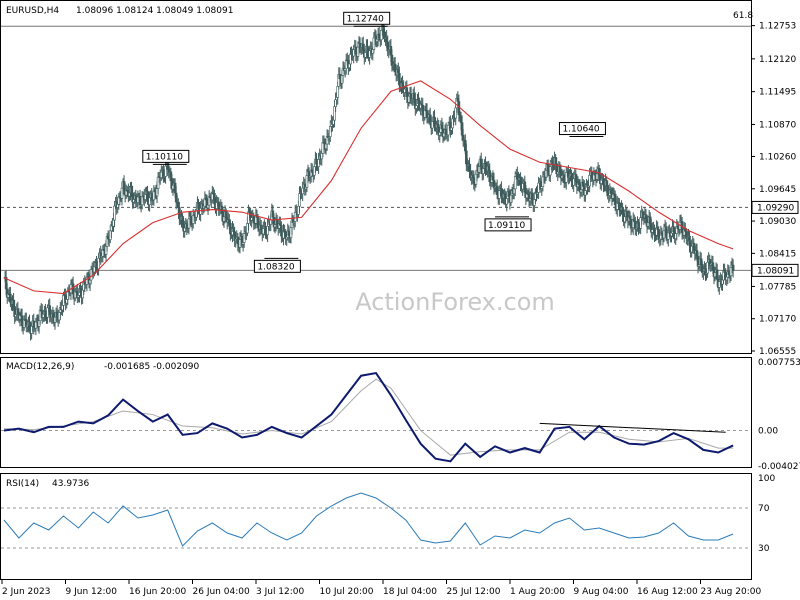 The height and width of the screenshot is (600, 800). Describe the element at coordinates (667, 592) in the screenshot. I see `x-tick-label: 16 Aug 12:00` at that location.